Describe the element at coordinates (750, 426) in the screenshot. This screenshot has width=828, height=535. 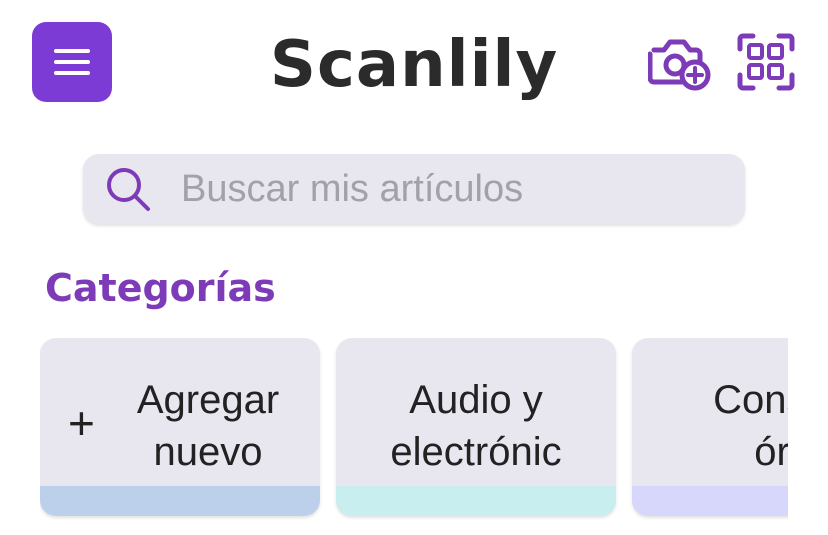
I see `category-card-label: Constr ór` at that location.